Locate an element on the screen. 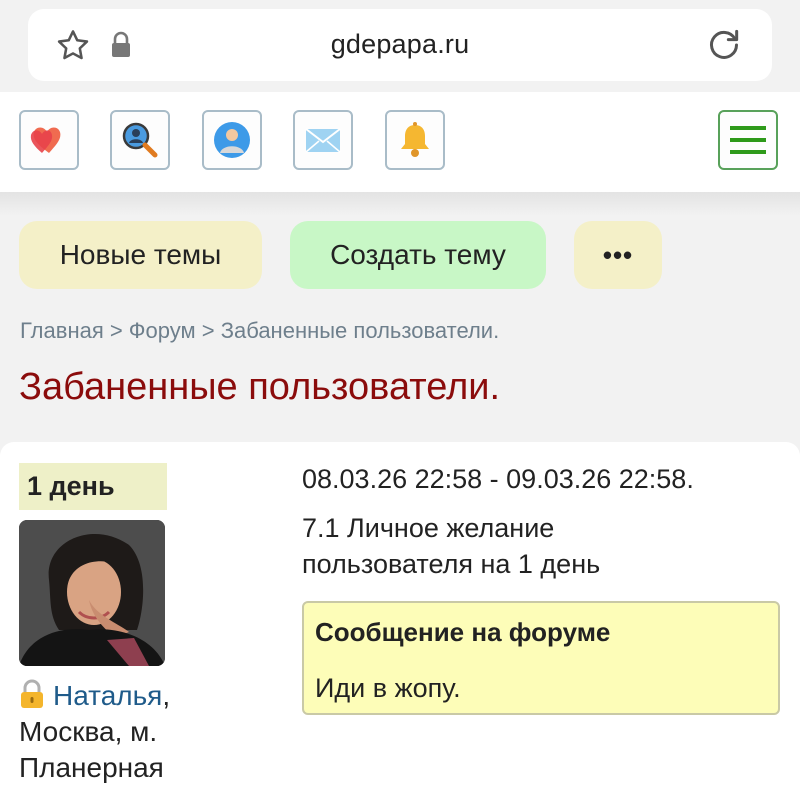 The height and width of the screenshot is (799, 800). more-button: ••• is located at coordinates (618, 255).